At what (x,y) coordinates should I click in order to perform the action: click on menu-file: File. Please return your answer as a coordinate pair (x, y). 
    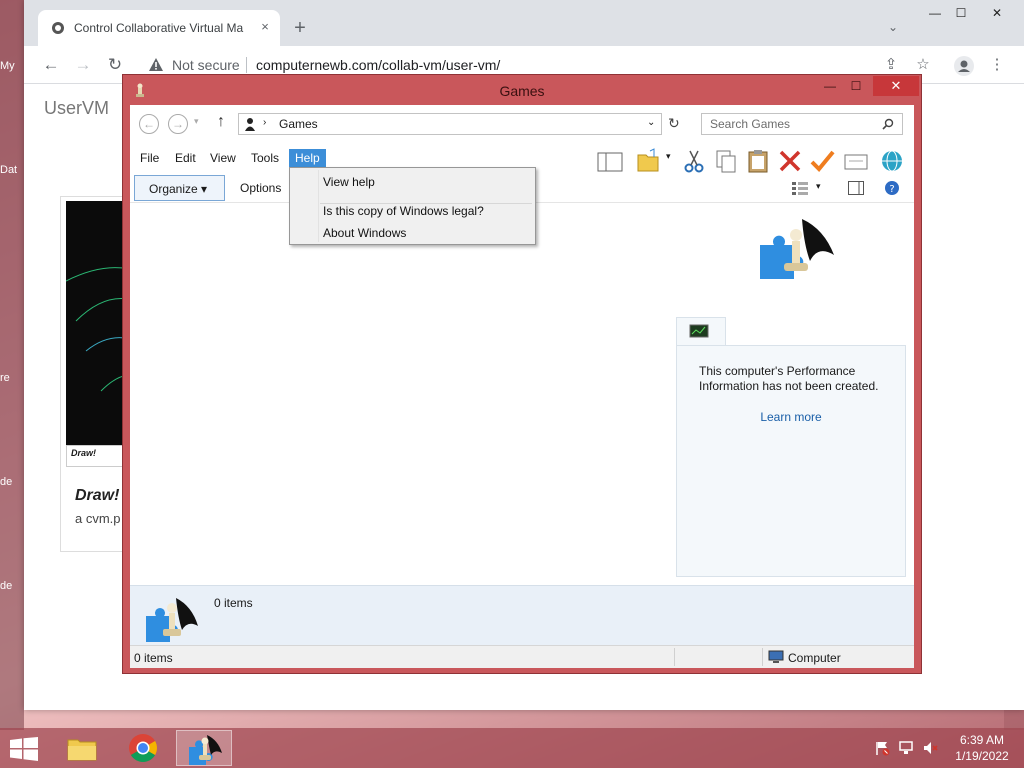
    Looking at the image, I should click on (149, 158).